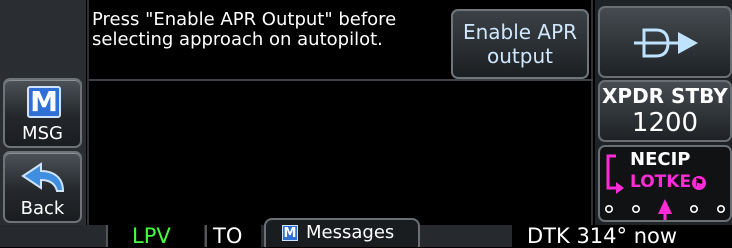 Image resolution: width=732 pixels, height=248 pixels. I want to click on msg-button-label: MSG, so click(42, 133).